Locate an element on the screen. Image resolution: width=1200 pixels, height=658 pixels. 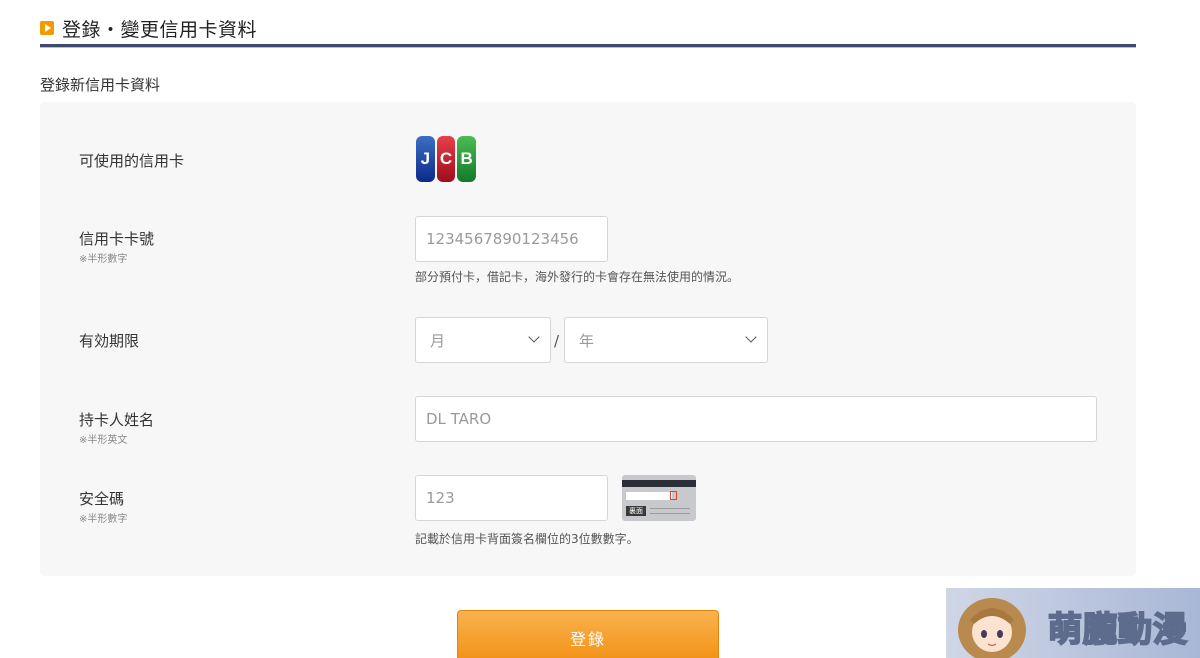
anime-character-illustration is located at coordinates (992, 628).